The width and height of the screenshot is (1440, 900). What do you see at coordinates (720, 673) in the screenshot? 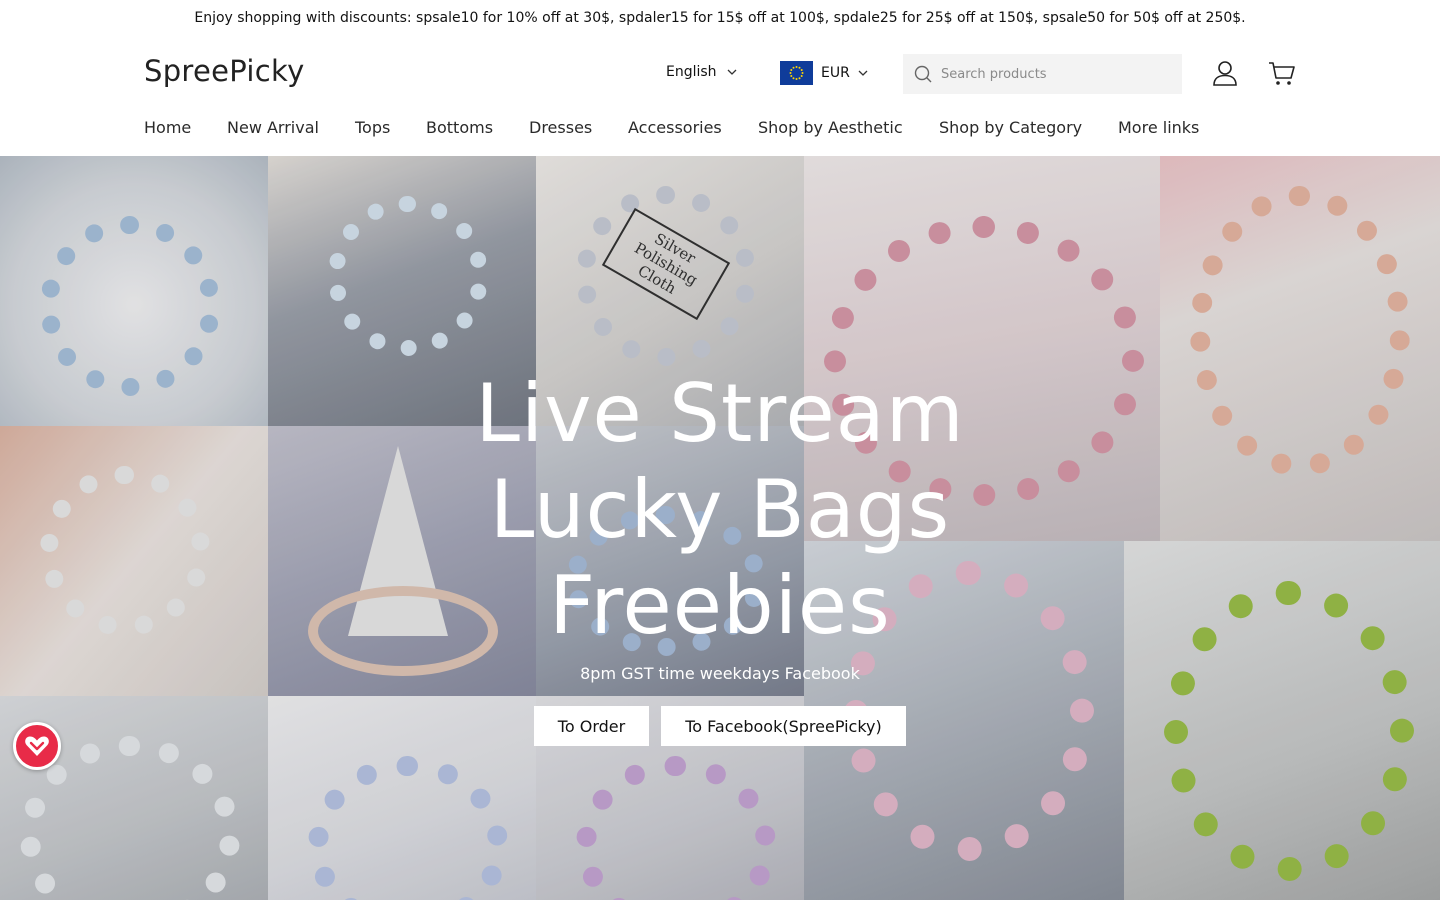
I see `hero-subtitle: 8pm GST time weekdays Facebook` at bounding box center [720, 673].